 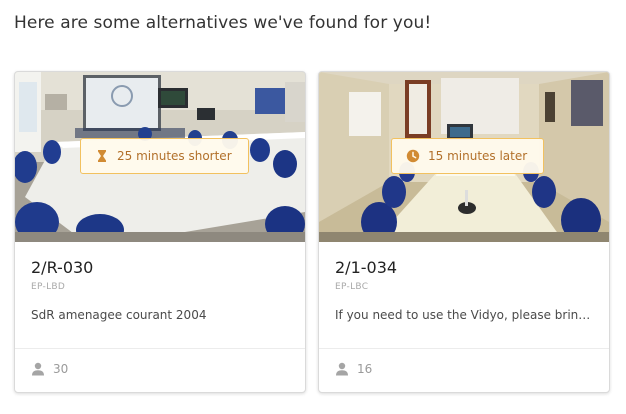 What do you see at coordinates (62, 267) in the screenshot?
I see `room-name: 2/R-030` at bounding box center [62, 267].